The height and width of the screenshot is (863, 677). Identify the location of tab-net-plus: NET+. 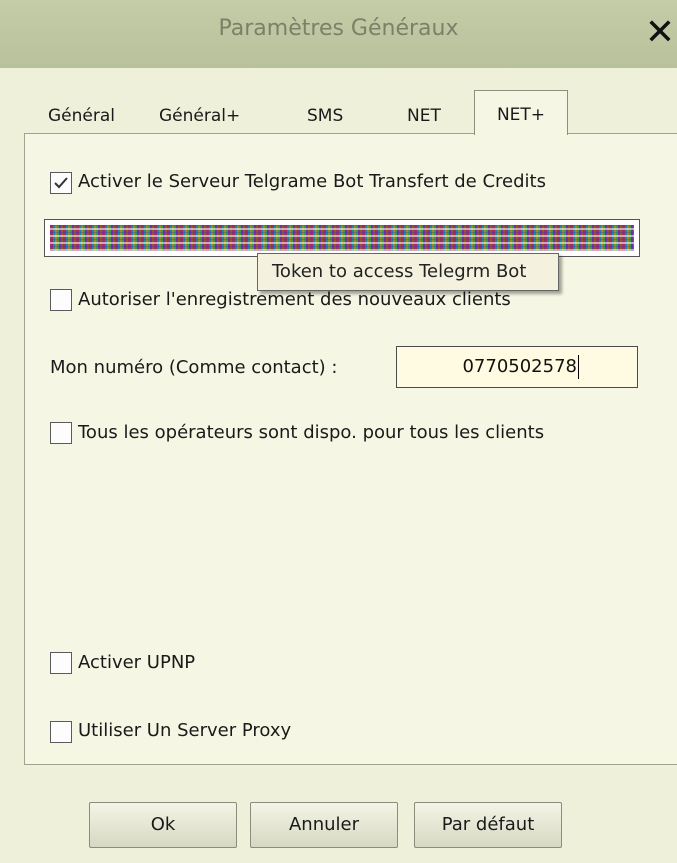
(521, 112).